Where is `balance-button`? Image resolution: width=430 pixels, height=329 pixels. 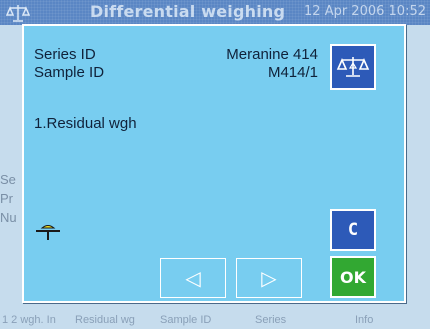
balance-button is located at coordinates (353, 67).